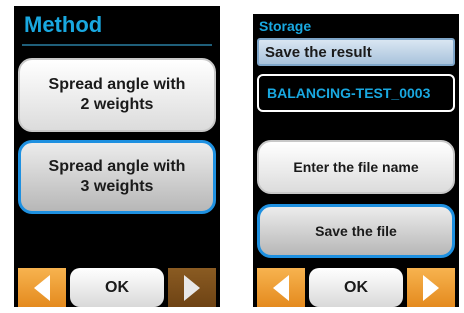 Image resolution: width=464 pixels, height=313 pixels. Describe the element at coordinates (356, 167) in the screenshot. I see `enter-file-name-button: Enter the file name` at that location.